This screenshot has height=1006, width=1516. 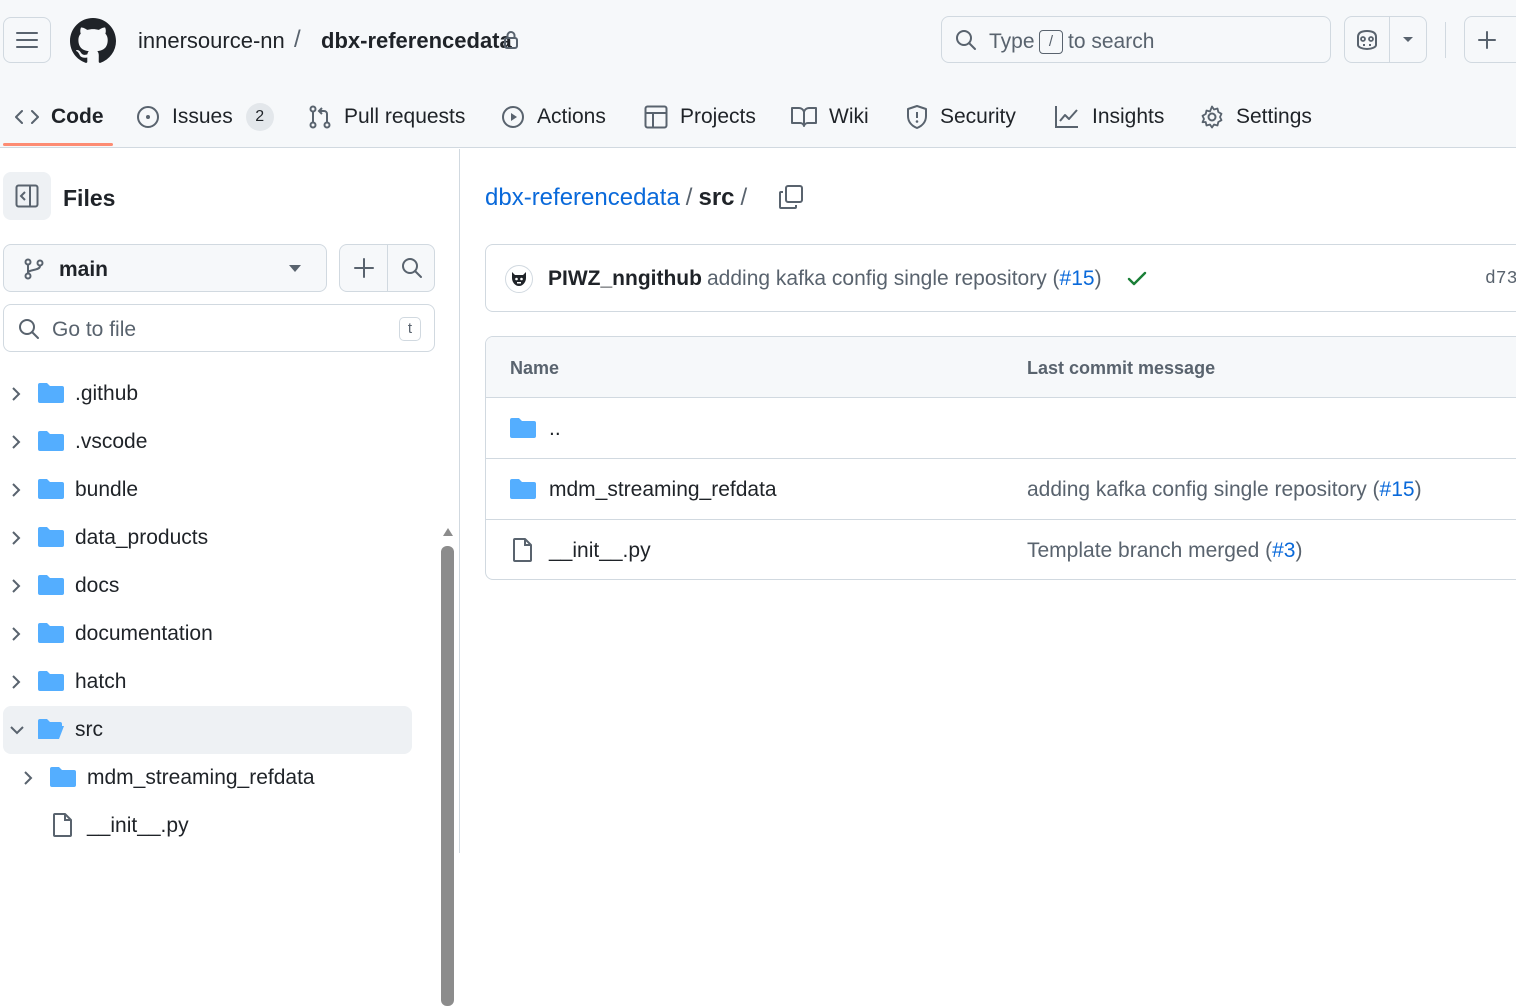 I want to click on tab-label: Pull requests, so click(x=405, y=116).